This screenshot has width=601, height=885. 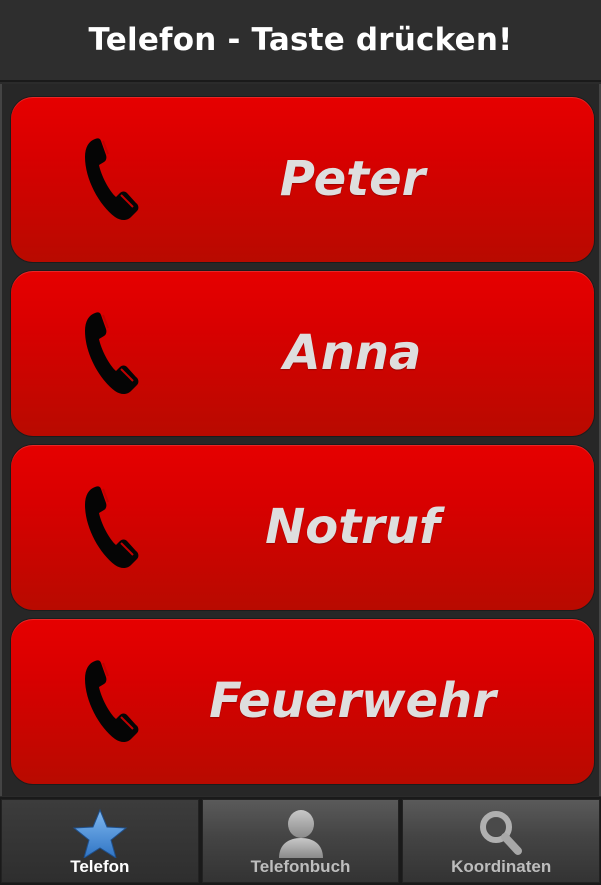 I want to click on page-title: Telefon - Taste drücken!, so click(x=300, y=40).